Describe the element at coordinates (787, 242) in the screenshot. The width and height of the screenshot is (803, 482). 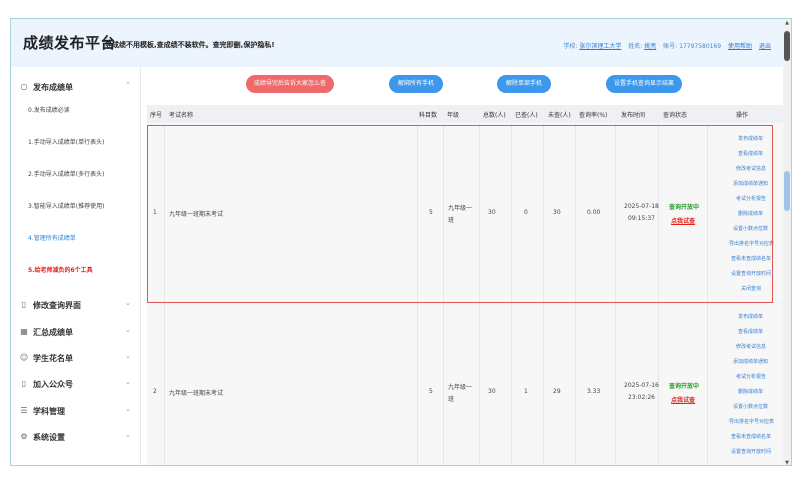
I see `vertical-scrollbar: ▲ ▼` at that location.